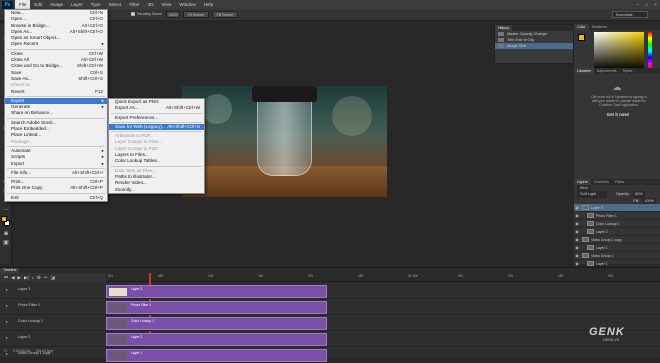 The width and height of the screenshot is (660, 363). What do you see at coordinates (96, 4) in the screenshot?
I see `menu-type: Type` at bounding box center [96, 4].